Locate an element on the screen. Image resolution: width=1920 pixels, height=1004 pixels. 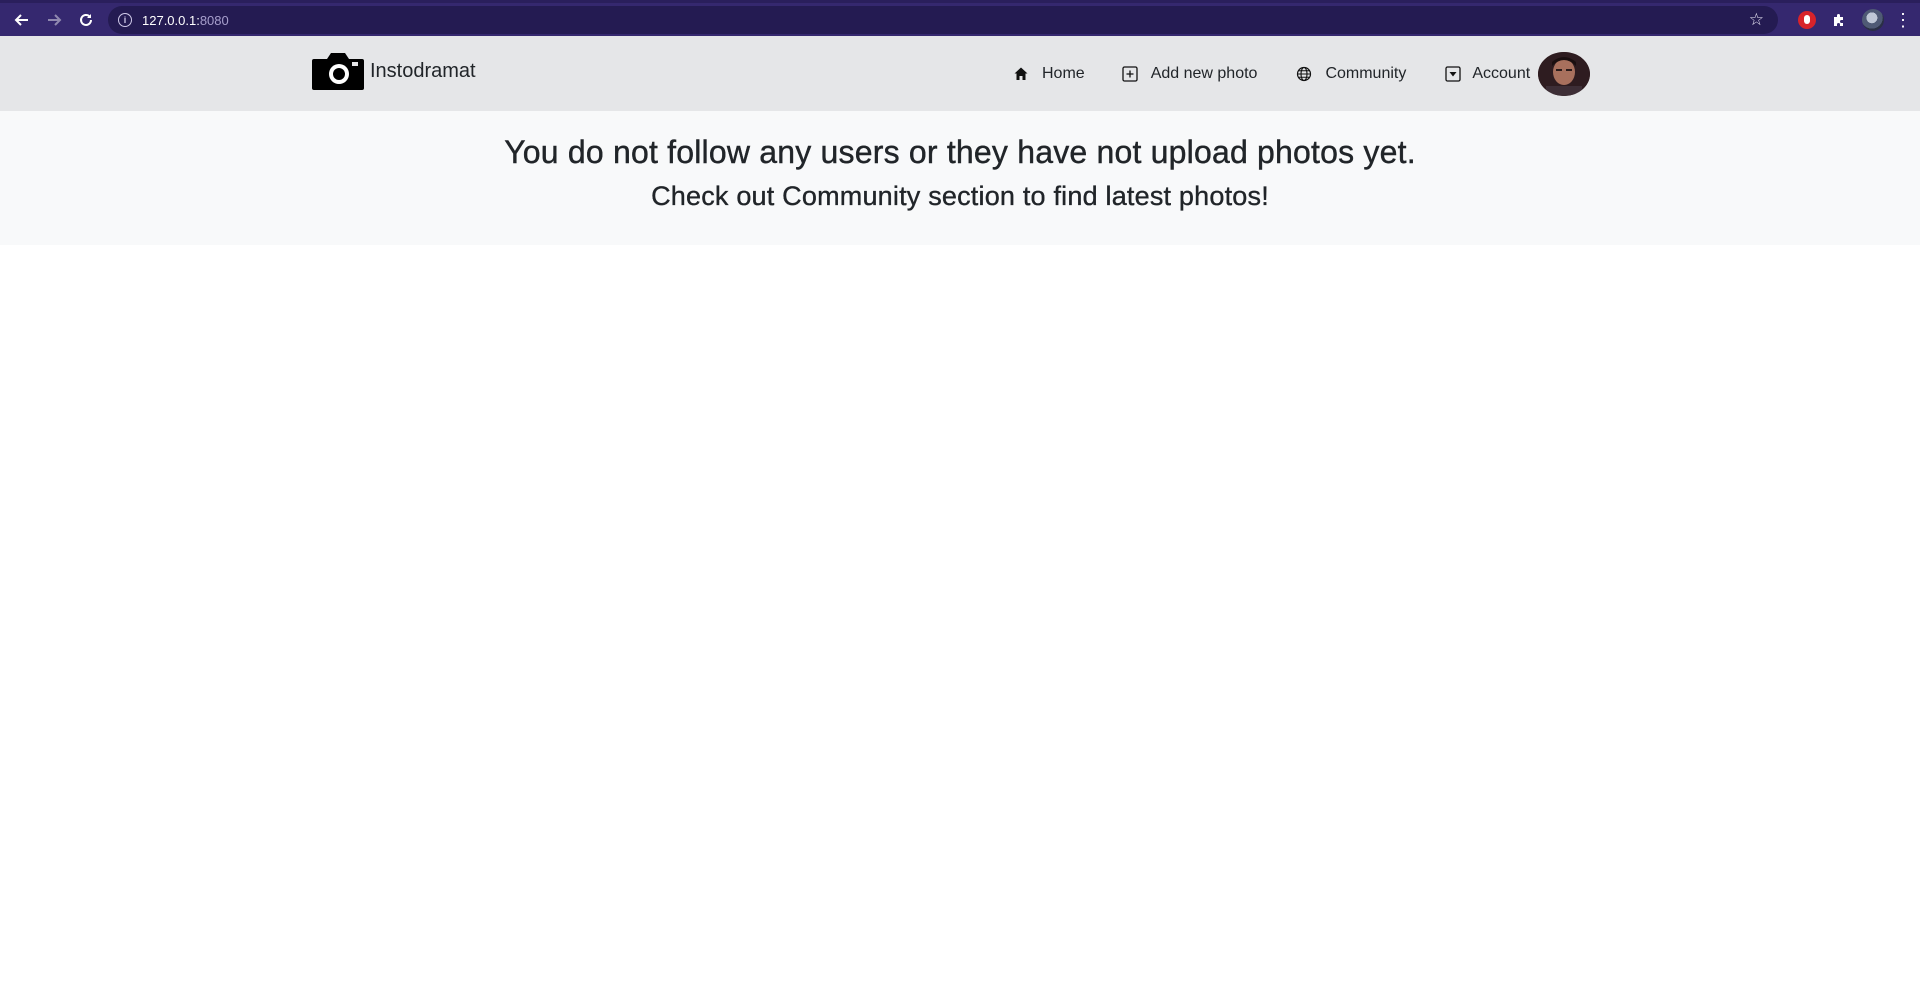
browser-toolbar: i 127.0.0.1: 8080 ☆ ⋮ is located at coordinates (960, 18).